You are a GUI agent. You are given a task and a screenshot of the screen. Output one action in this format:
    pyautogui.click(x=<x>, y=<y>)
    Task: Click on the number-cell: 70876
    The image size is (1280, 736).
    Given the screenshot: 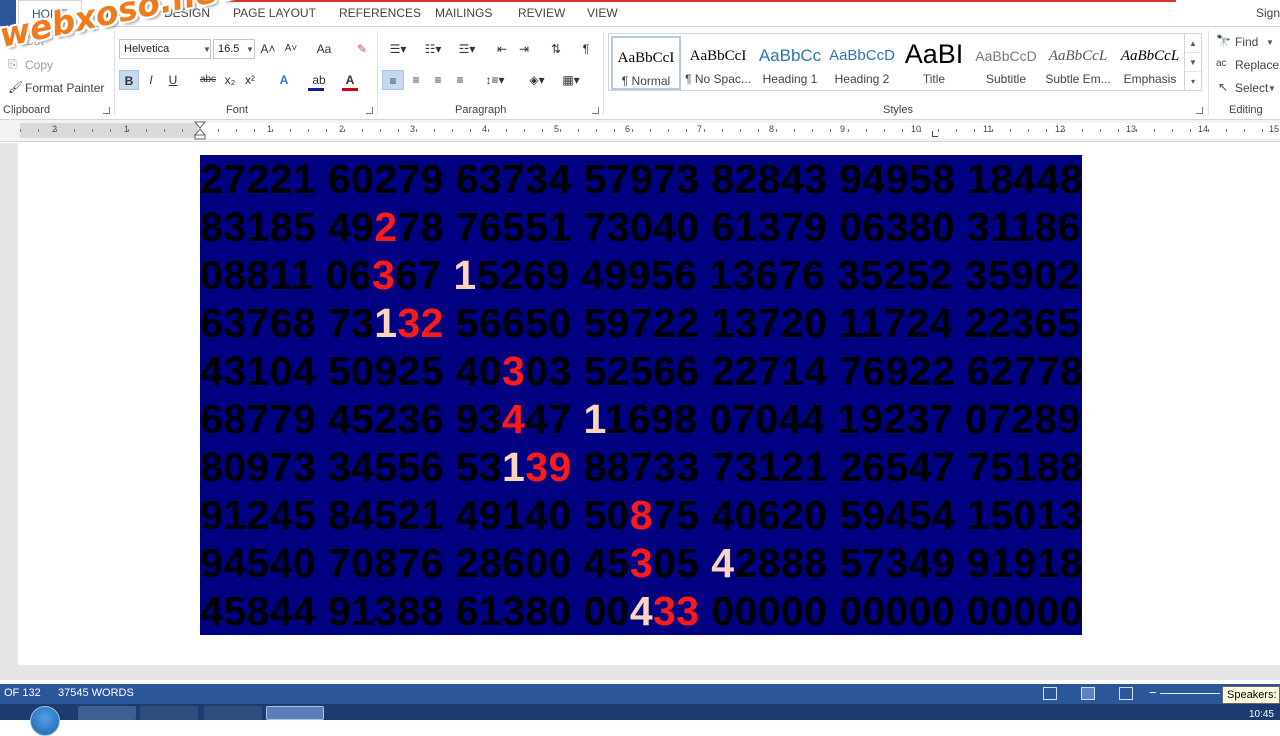 What is the action you would take?
    pyautogui.click(x=385, y=563)
    